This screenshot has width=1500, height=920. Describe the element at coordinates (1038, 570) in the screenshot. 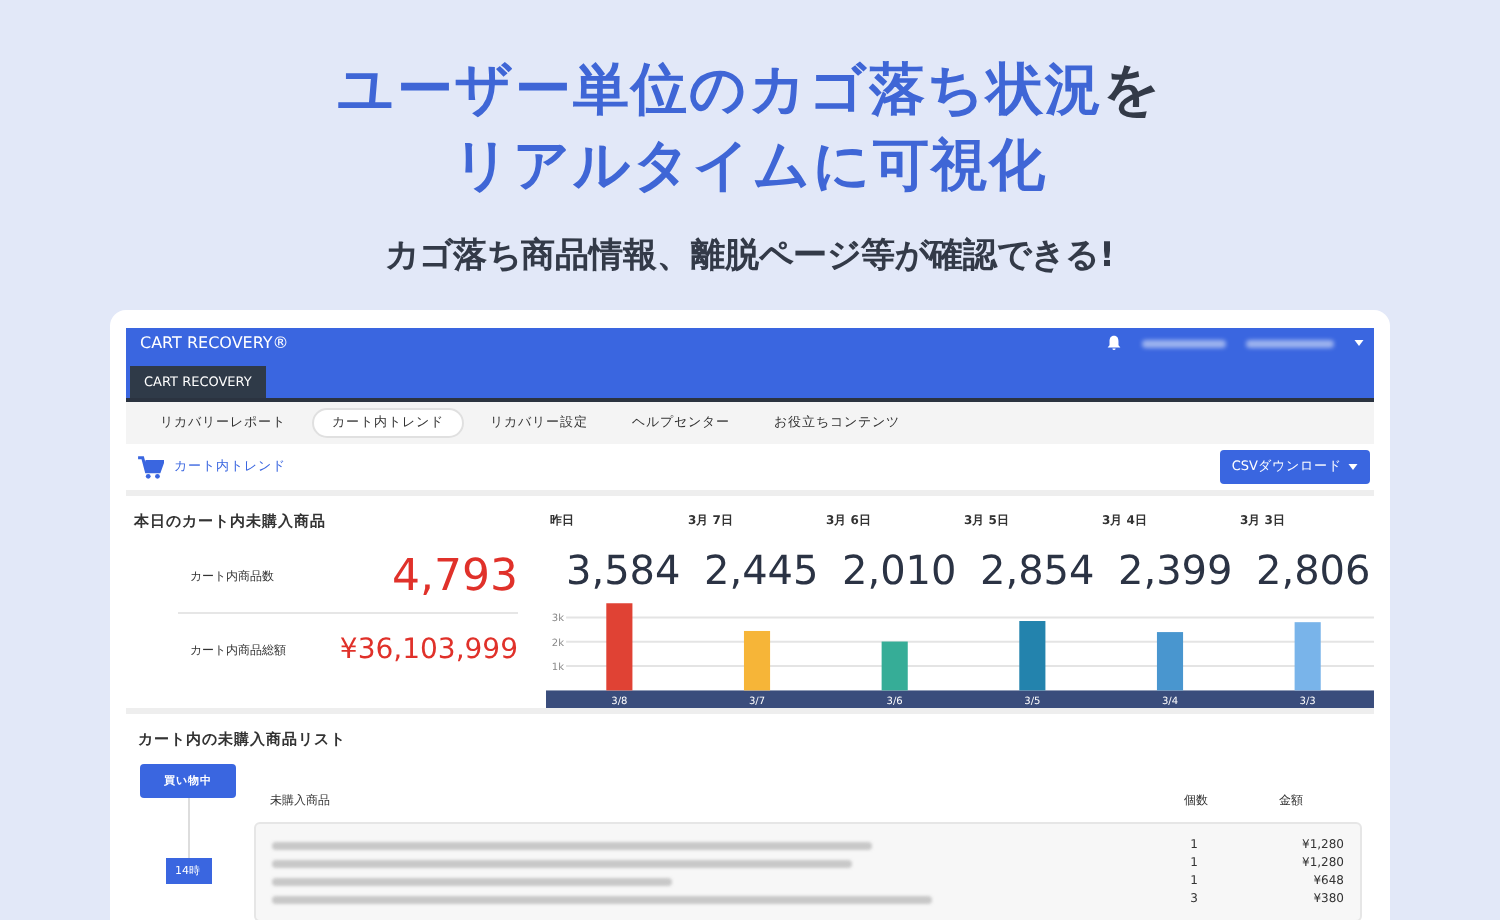

I see `day-count: 2,854` at that location.